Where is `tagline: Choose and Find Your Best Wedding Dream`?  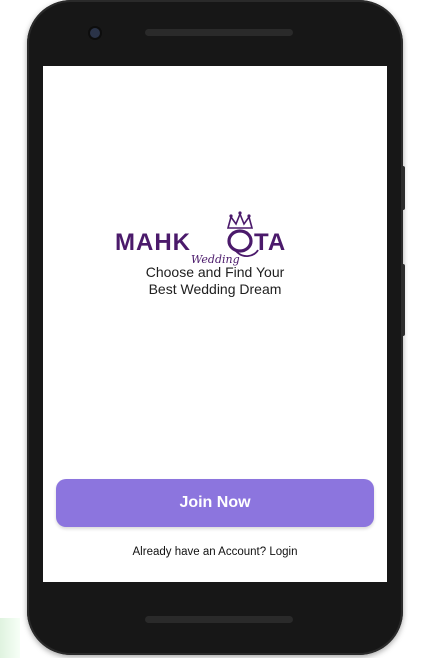
tagline: Choose and Find Your Best Wedding Dream is located at coordinates (215, 281).